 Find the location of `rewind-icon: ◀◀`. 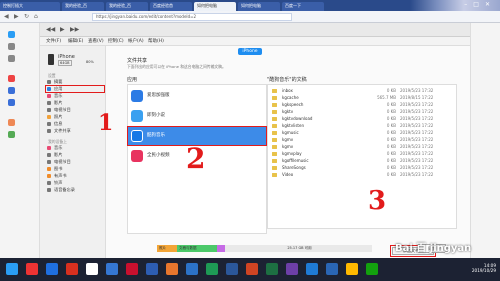

rewind-icon: ◀◀ is located at coordinates (50, 29).